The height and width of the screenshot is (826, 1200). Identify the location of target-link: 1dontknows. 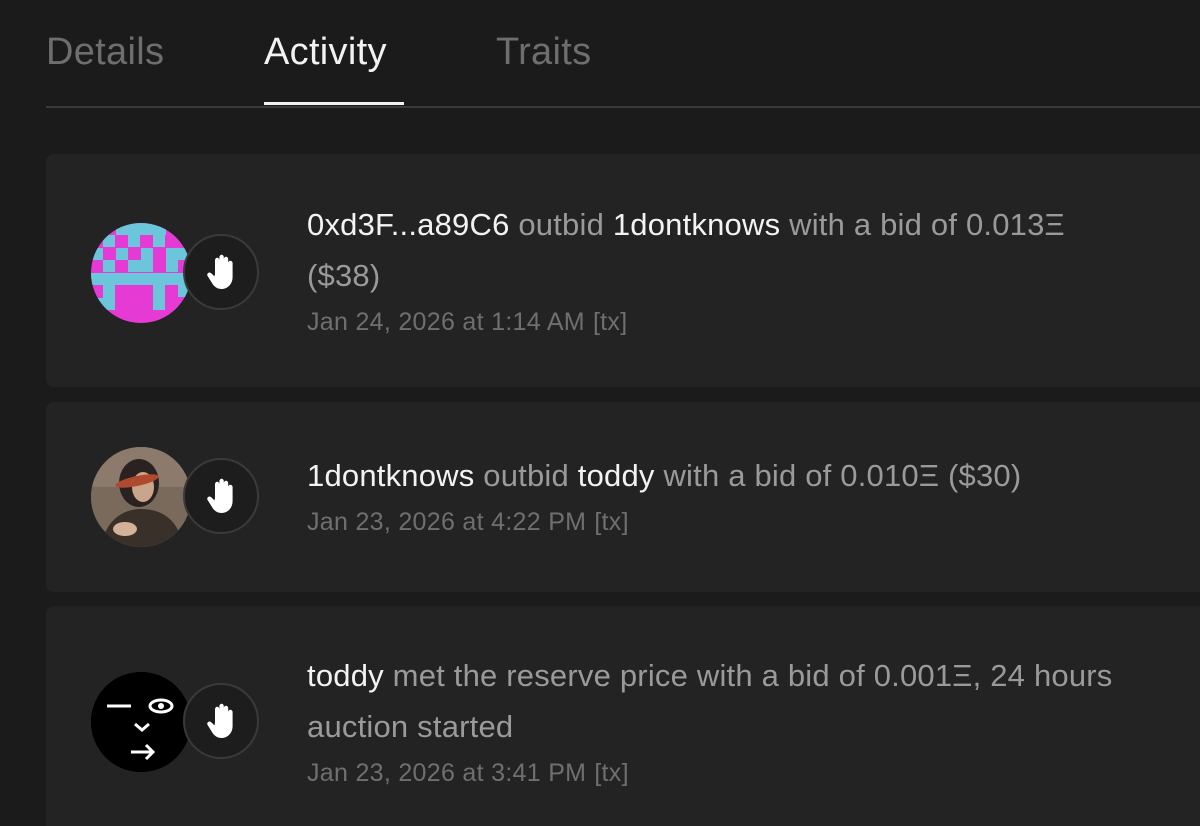
(696, 224).